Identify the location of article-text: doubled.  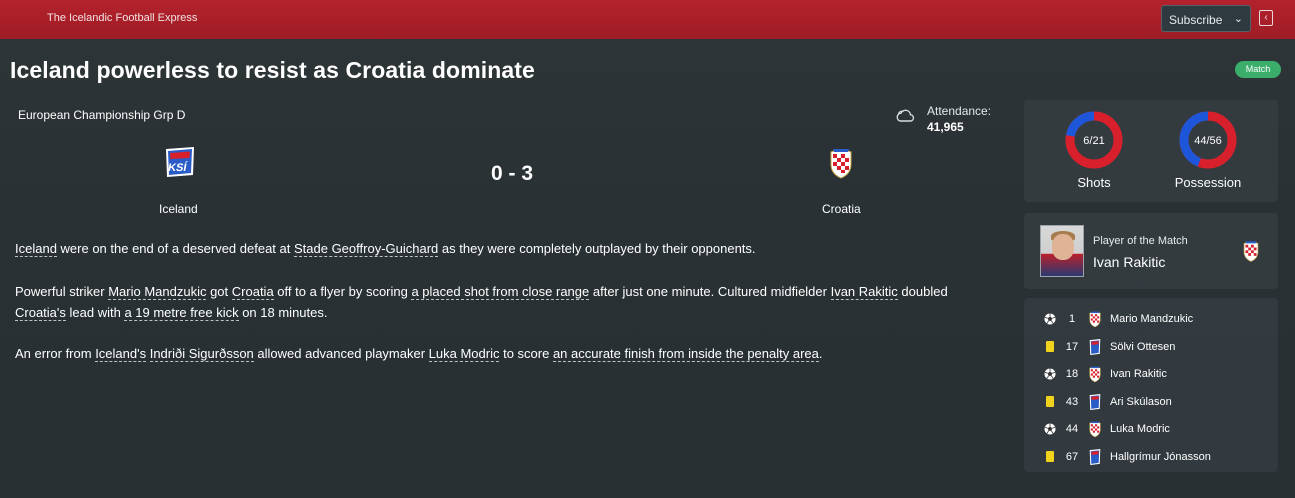
(922, 291).